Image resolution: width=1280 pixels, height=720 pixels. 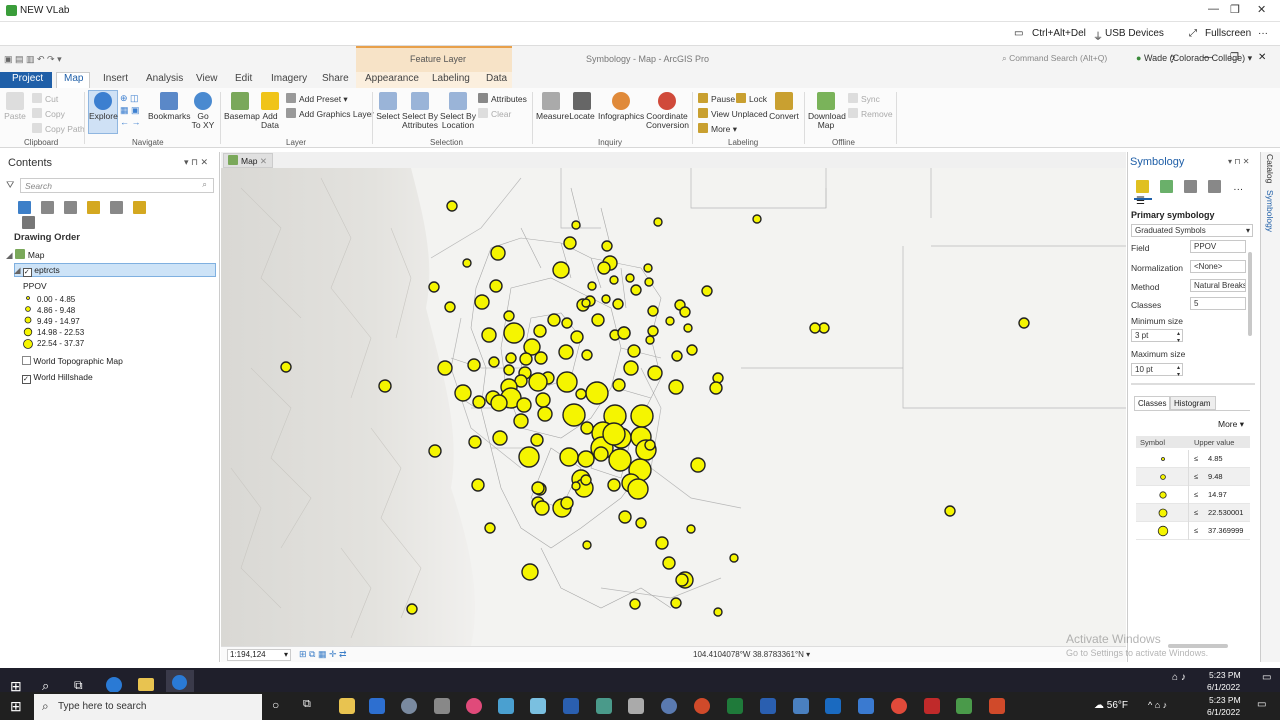 I want to click on tab-labeling: Labeling, so click(x=451, y=78).